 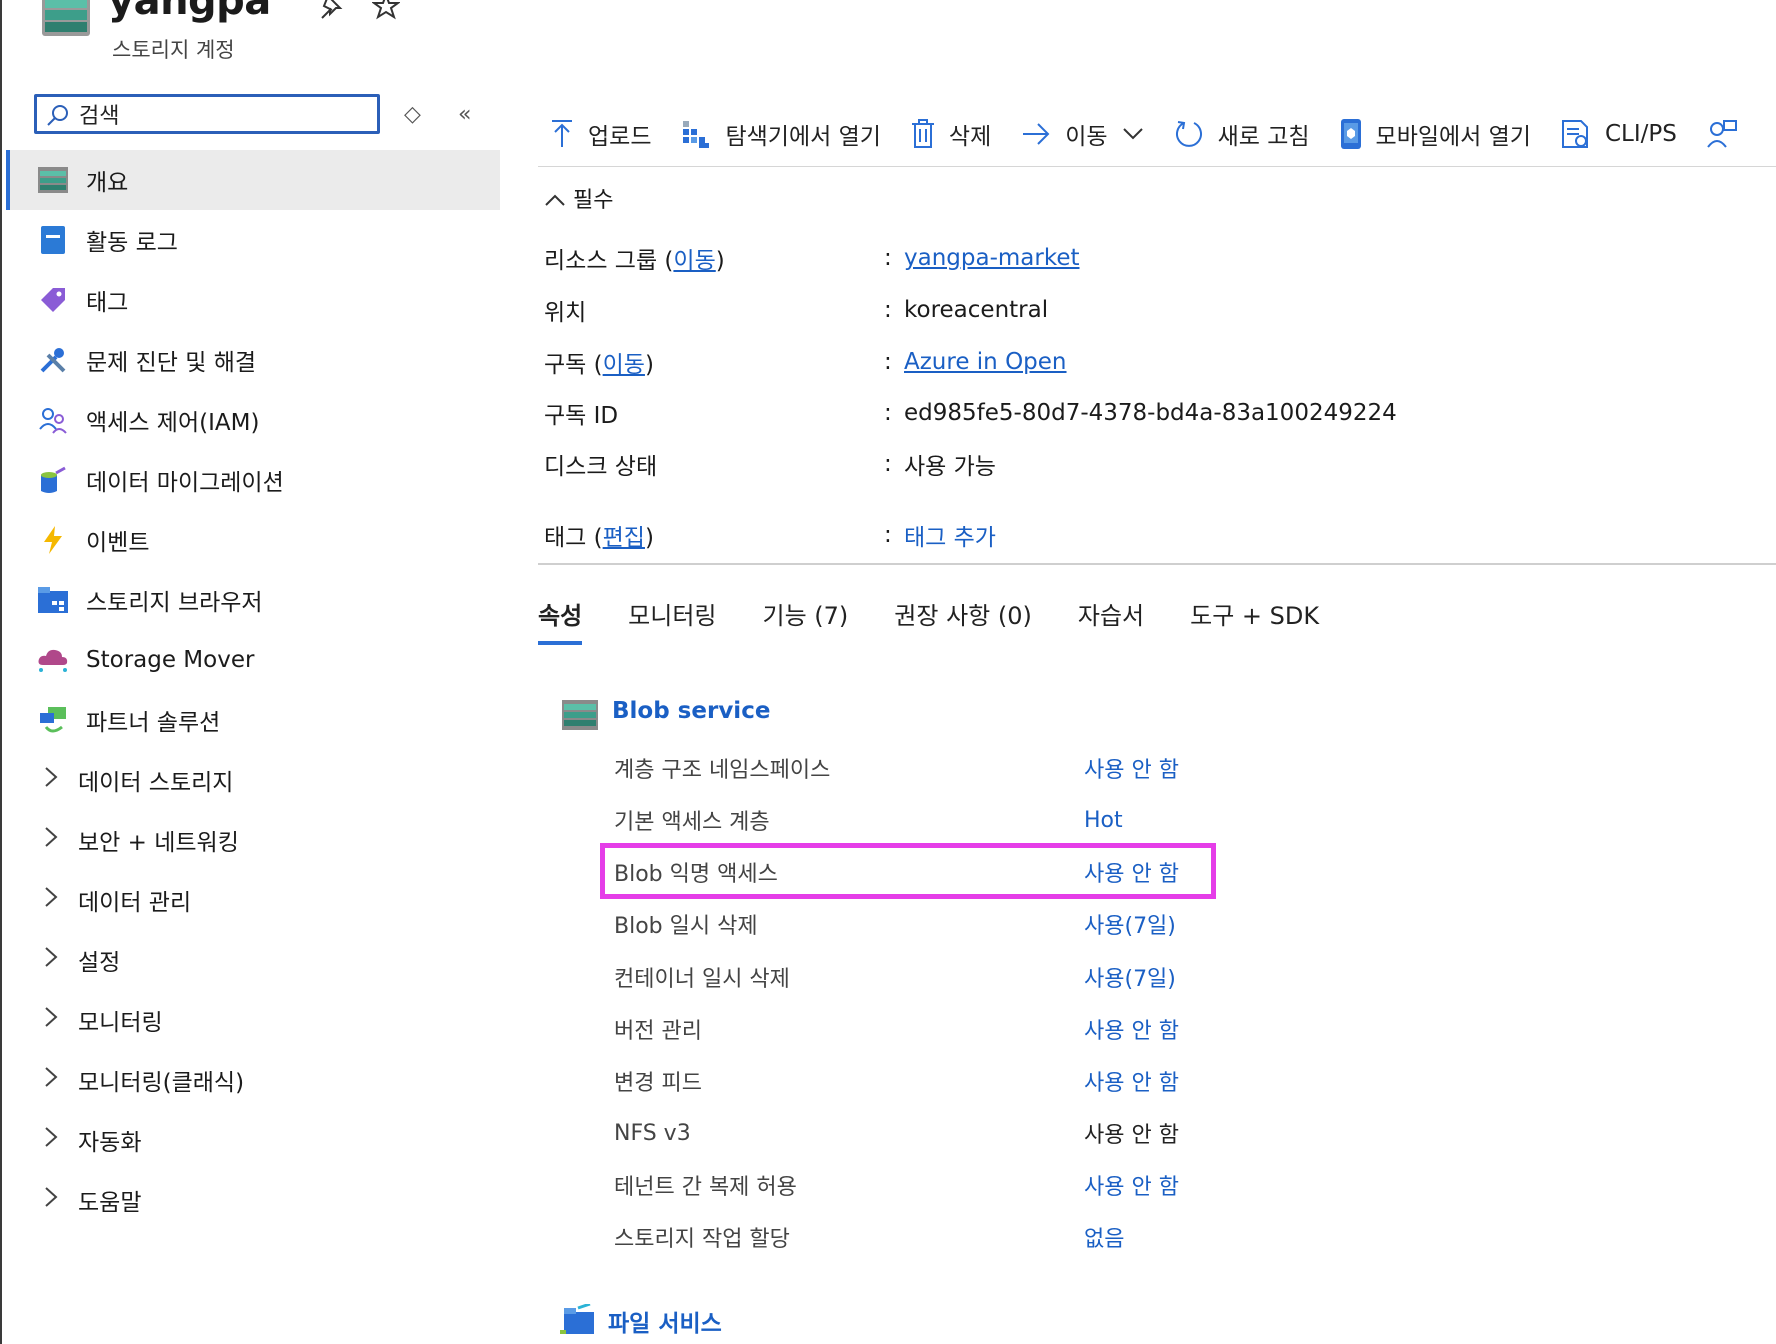 What do you see at coordinates (914, 1133) in the screenshot?
I see `blob-property-row: NFS v3 사용 안 함` at bounding box center [914, 1133].